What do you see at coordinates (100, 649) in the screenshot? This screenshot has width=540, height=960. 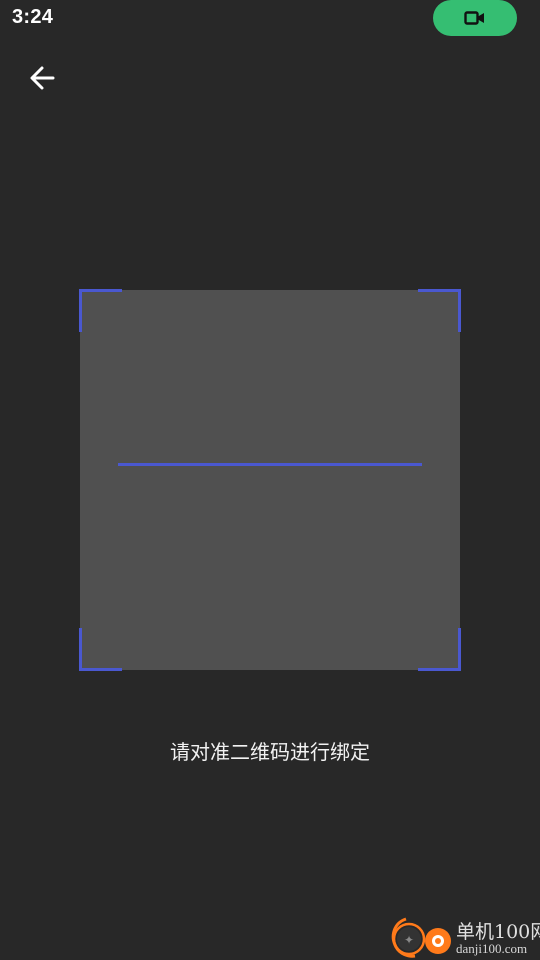 I see `scan-corner-bottom-left` at bounding box center [100, 649].